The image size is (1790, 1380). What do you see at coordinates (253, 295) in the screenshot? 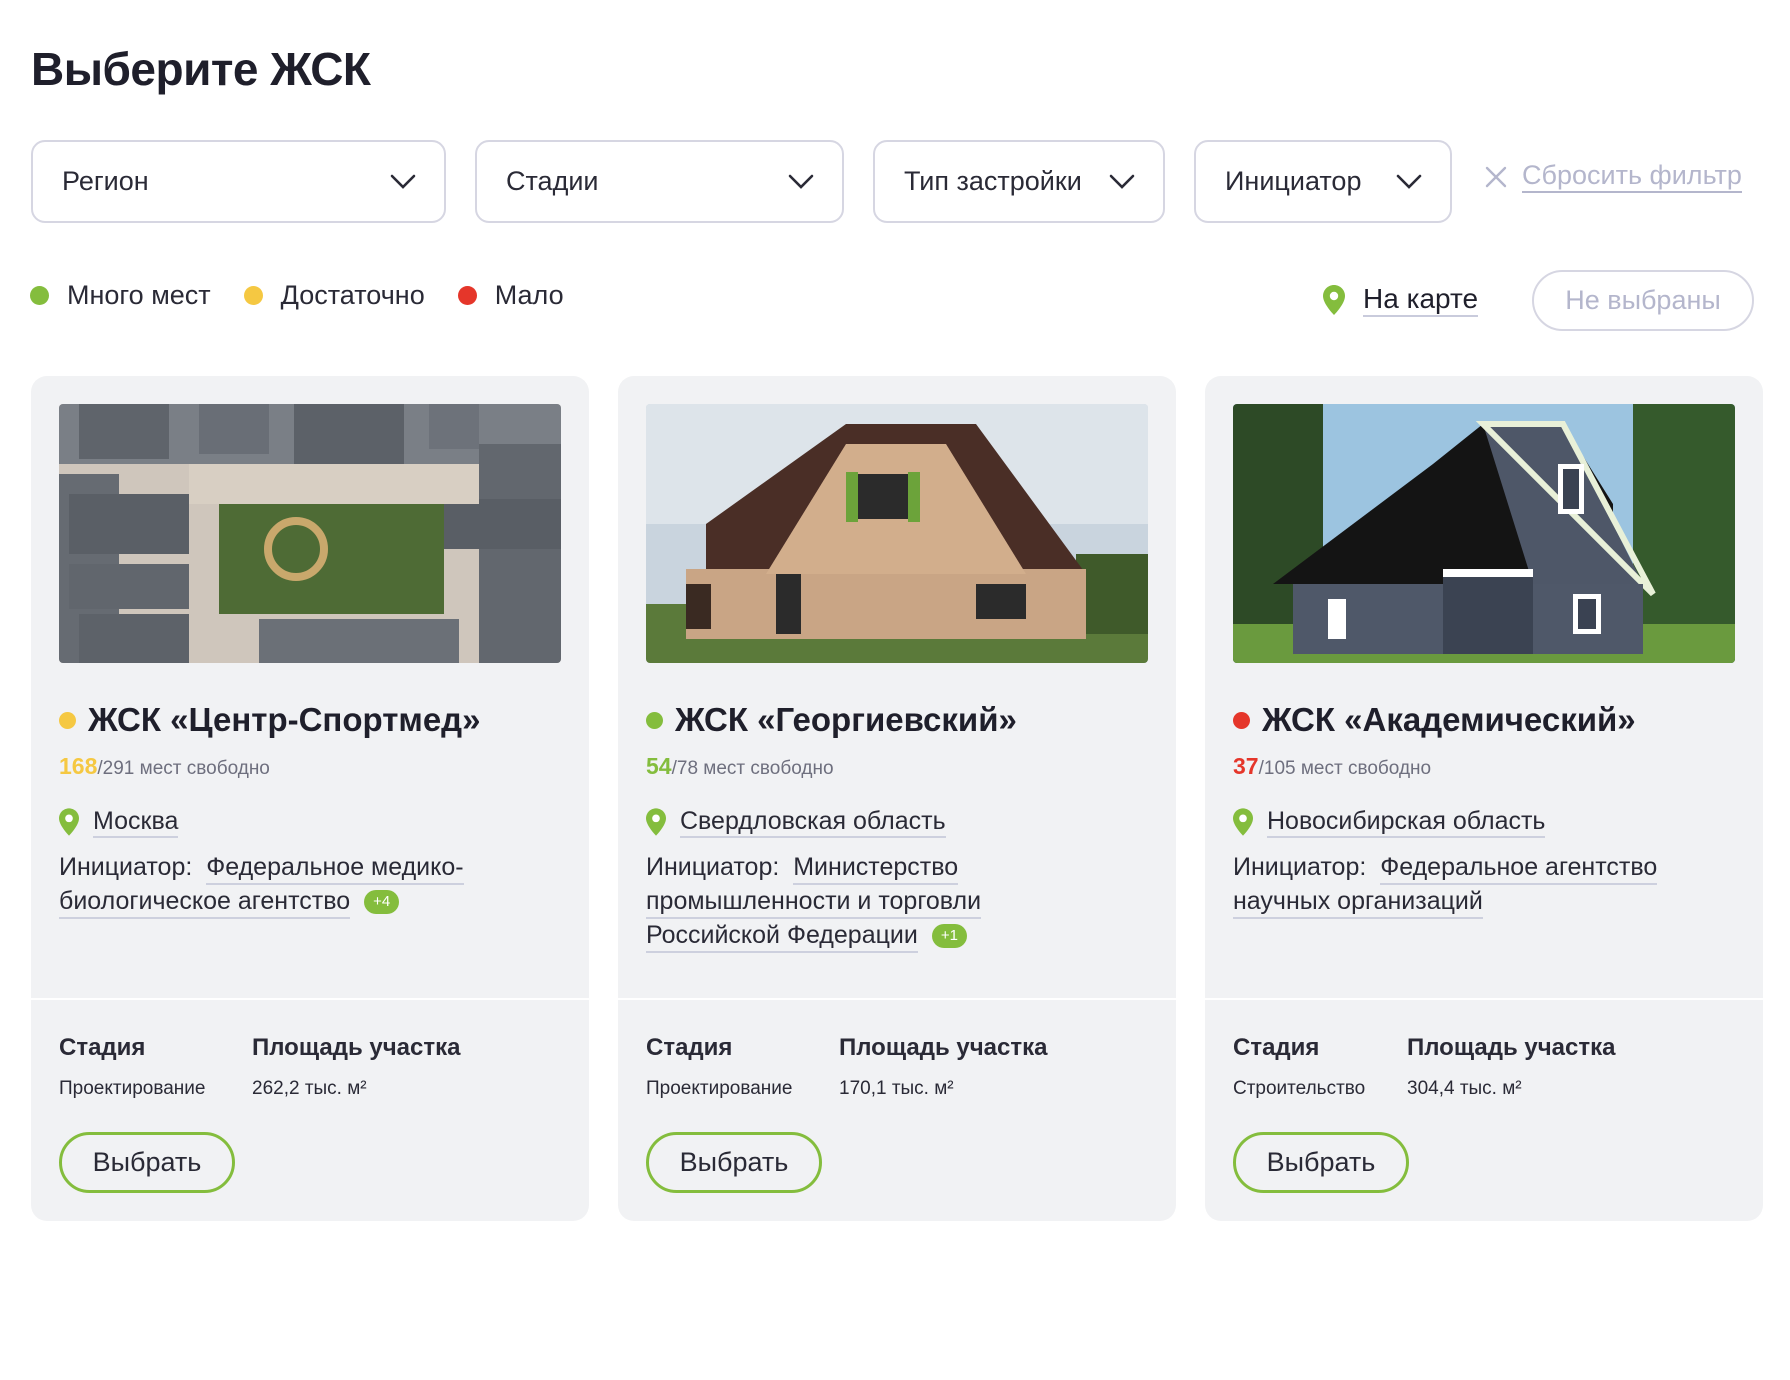
I see `yellow-dot-icon` at bounding box center [253, 295].